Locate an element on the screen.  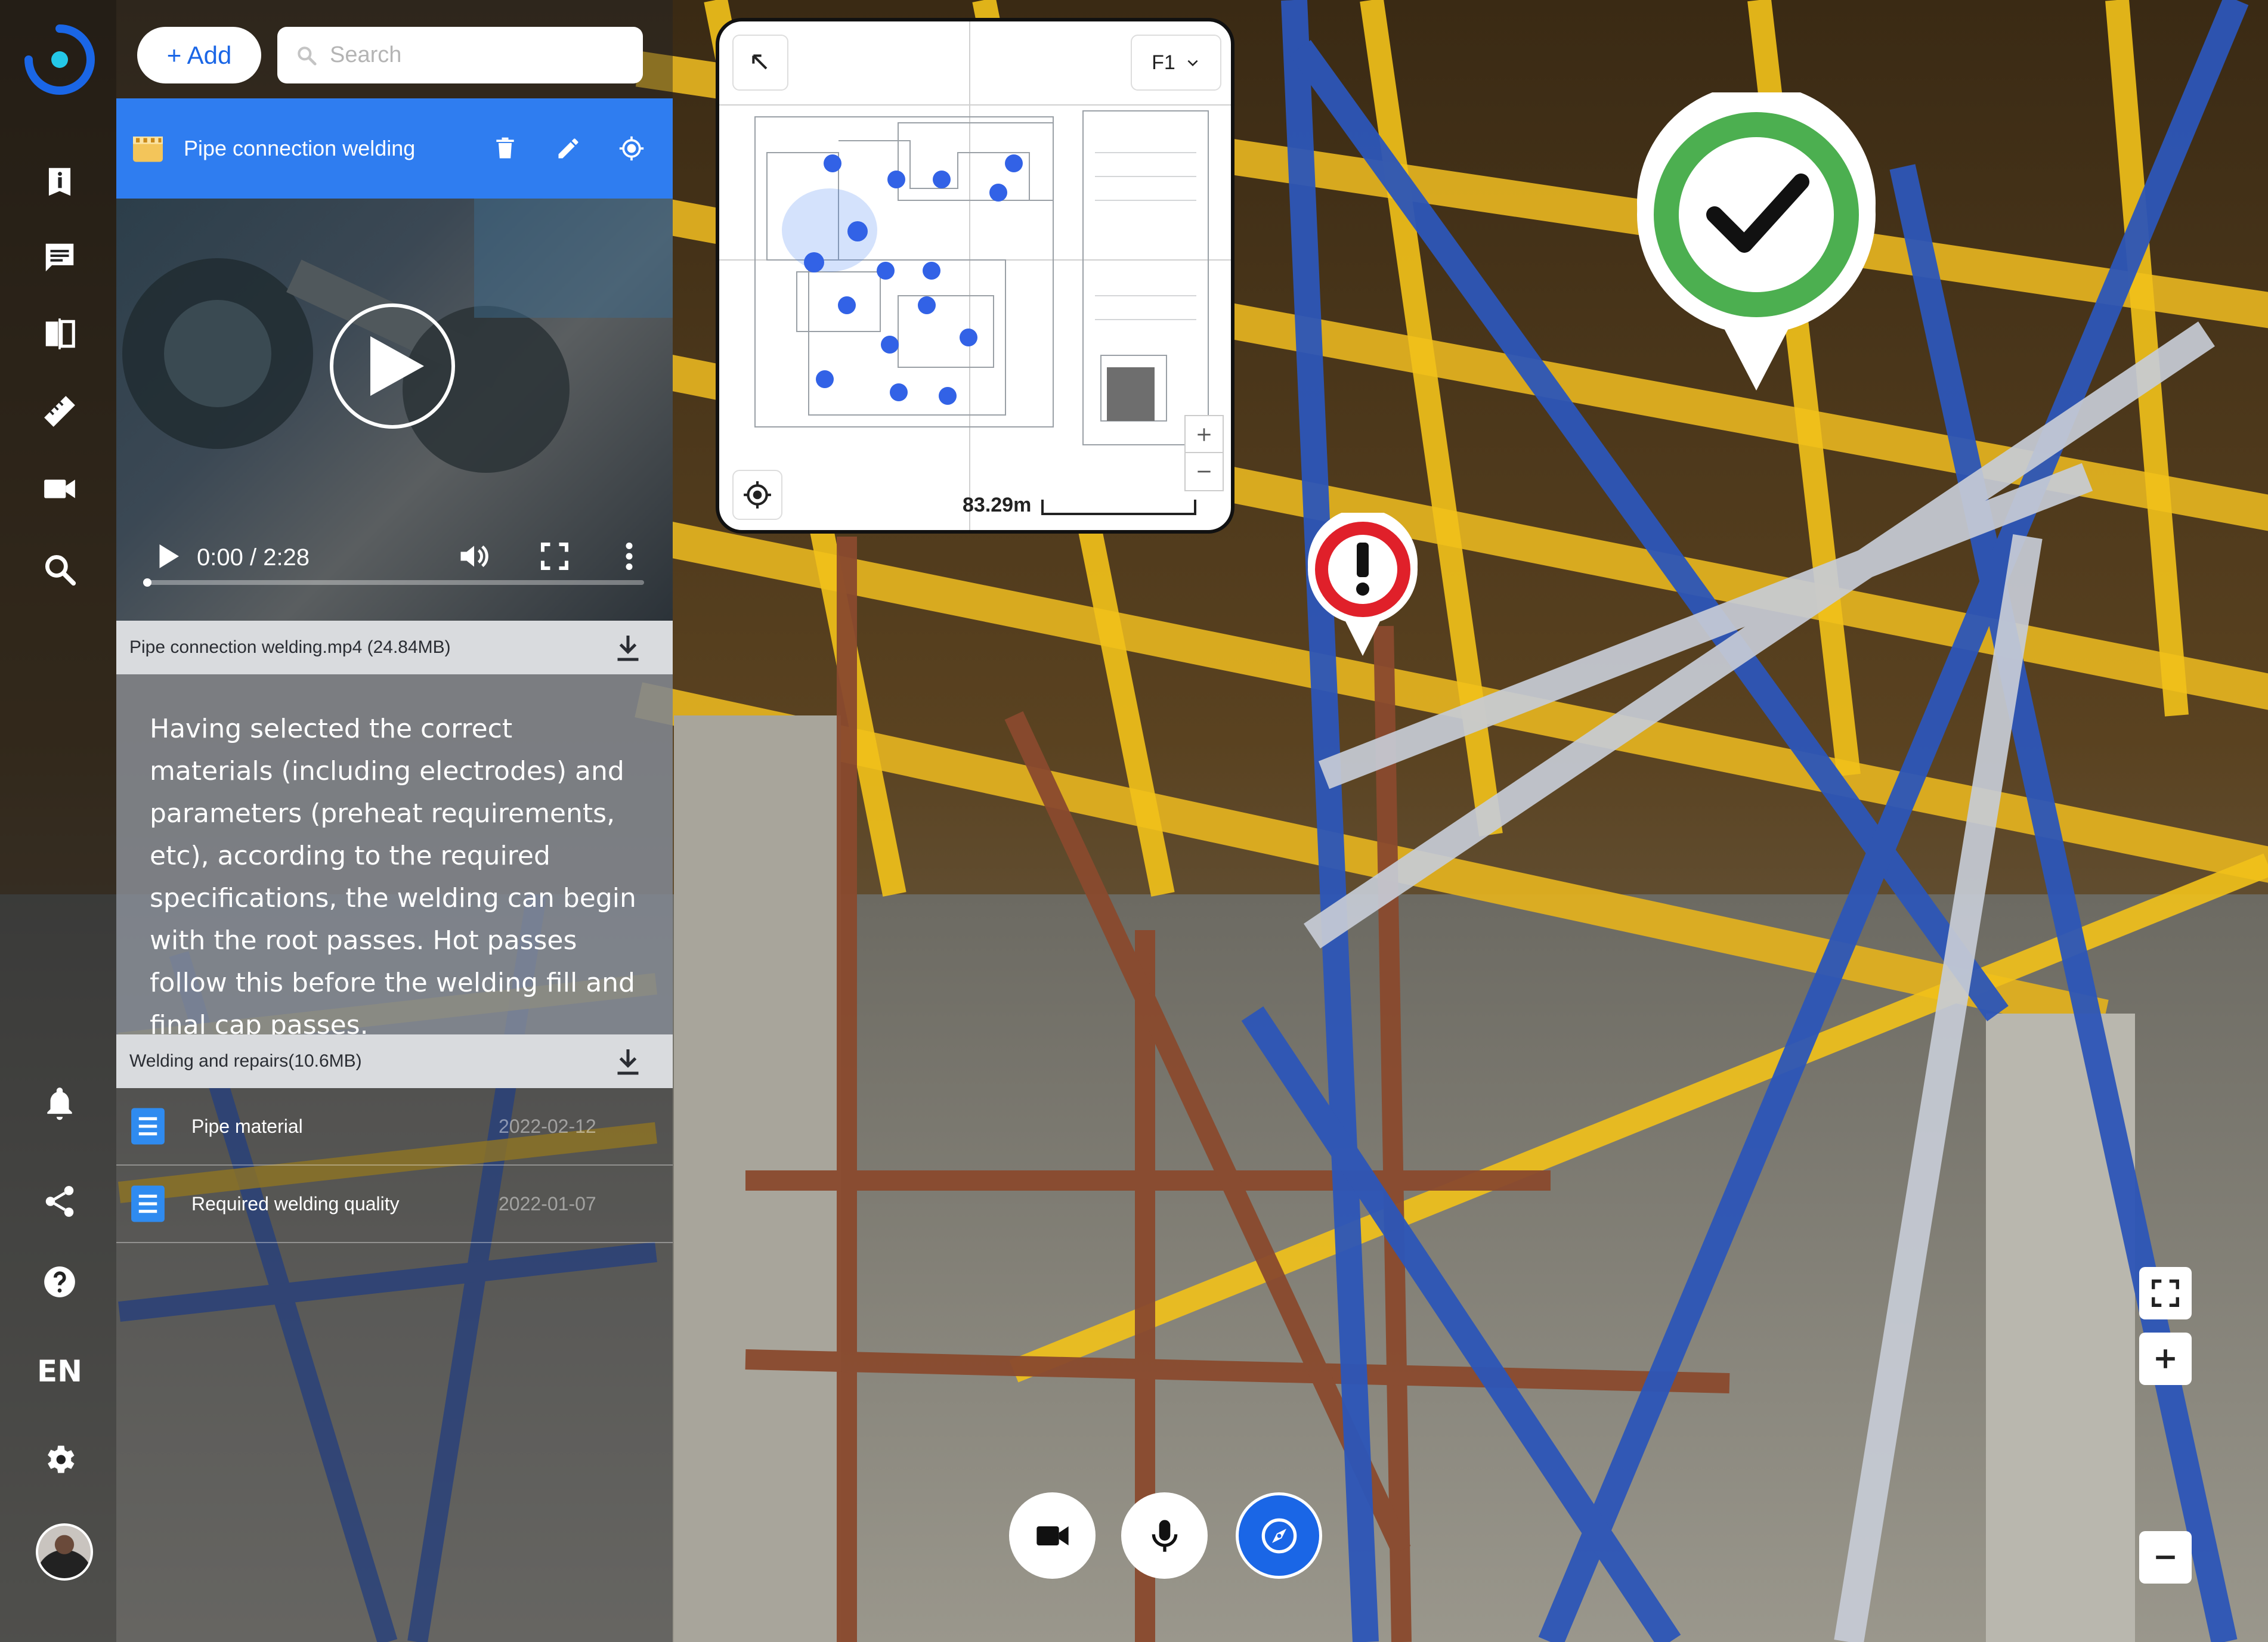
search-field is located at coordinates (460, 55).